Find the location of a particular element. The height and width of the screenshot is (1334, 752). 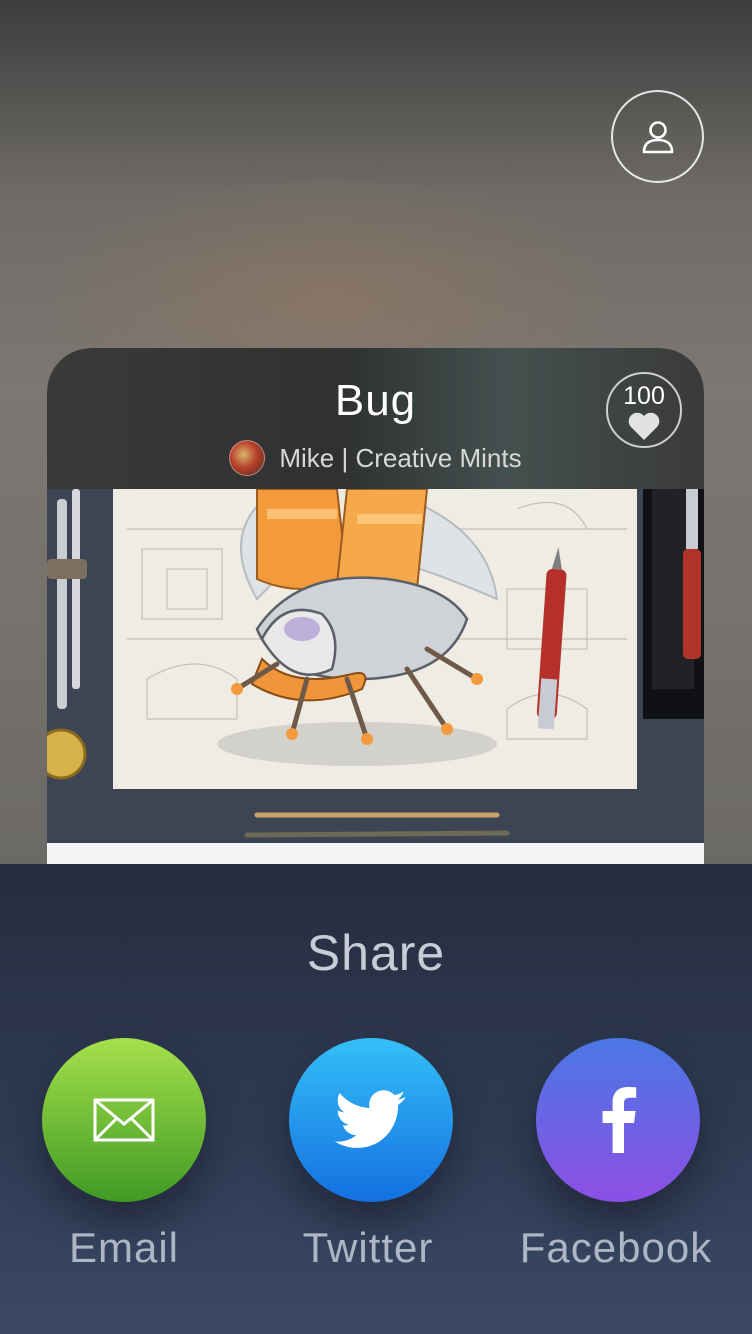

twitter-share-button is located at coordinates (371, 1120).